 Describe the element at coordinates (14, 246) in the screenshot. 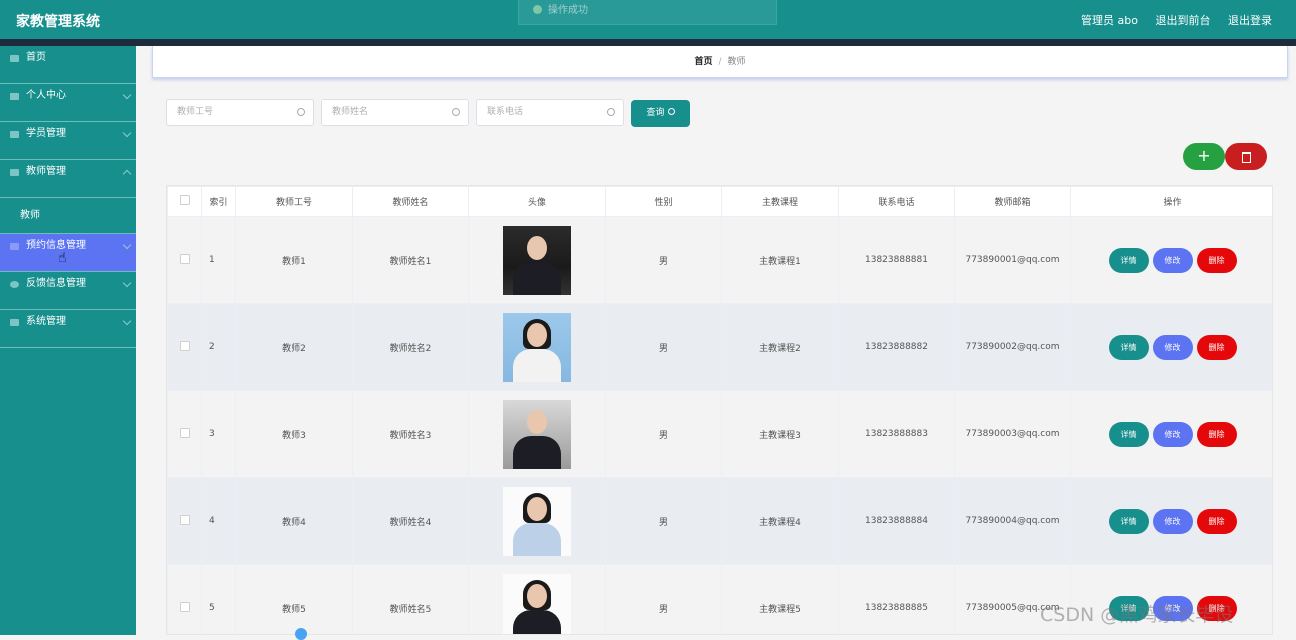

I see `calendar-icon` at that location.